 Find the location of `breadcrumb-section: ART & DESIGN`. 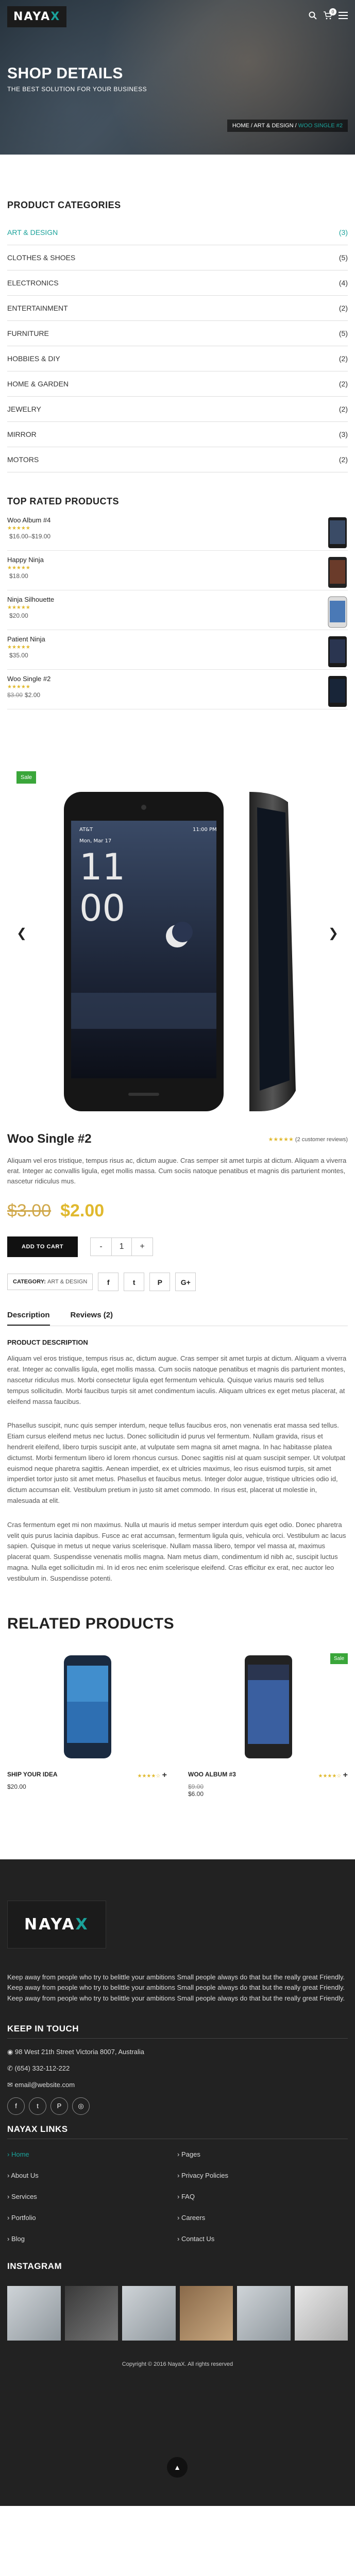

breadcrumb-section: ART & DESIGN is located at coordinates (273, 126).